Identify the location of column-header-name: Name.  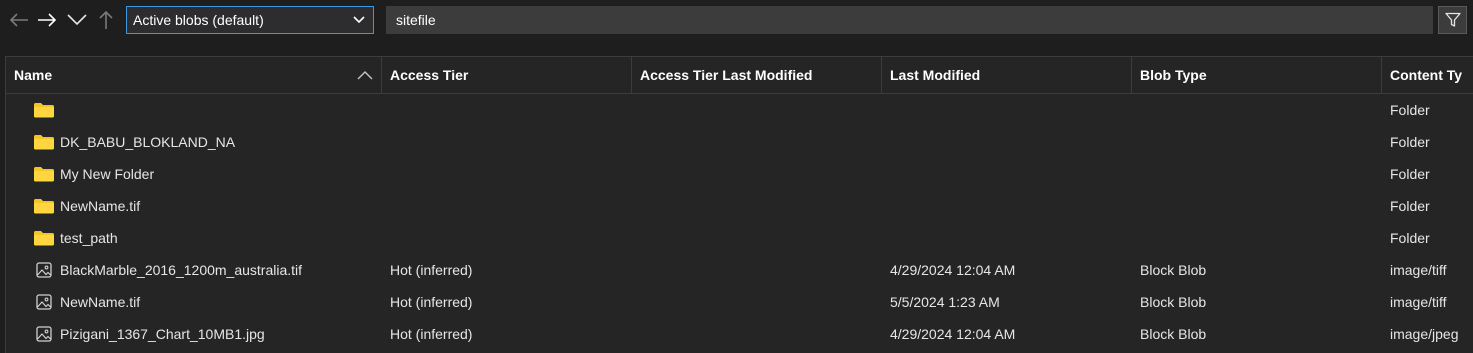
(194, 75).